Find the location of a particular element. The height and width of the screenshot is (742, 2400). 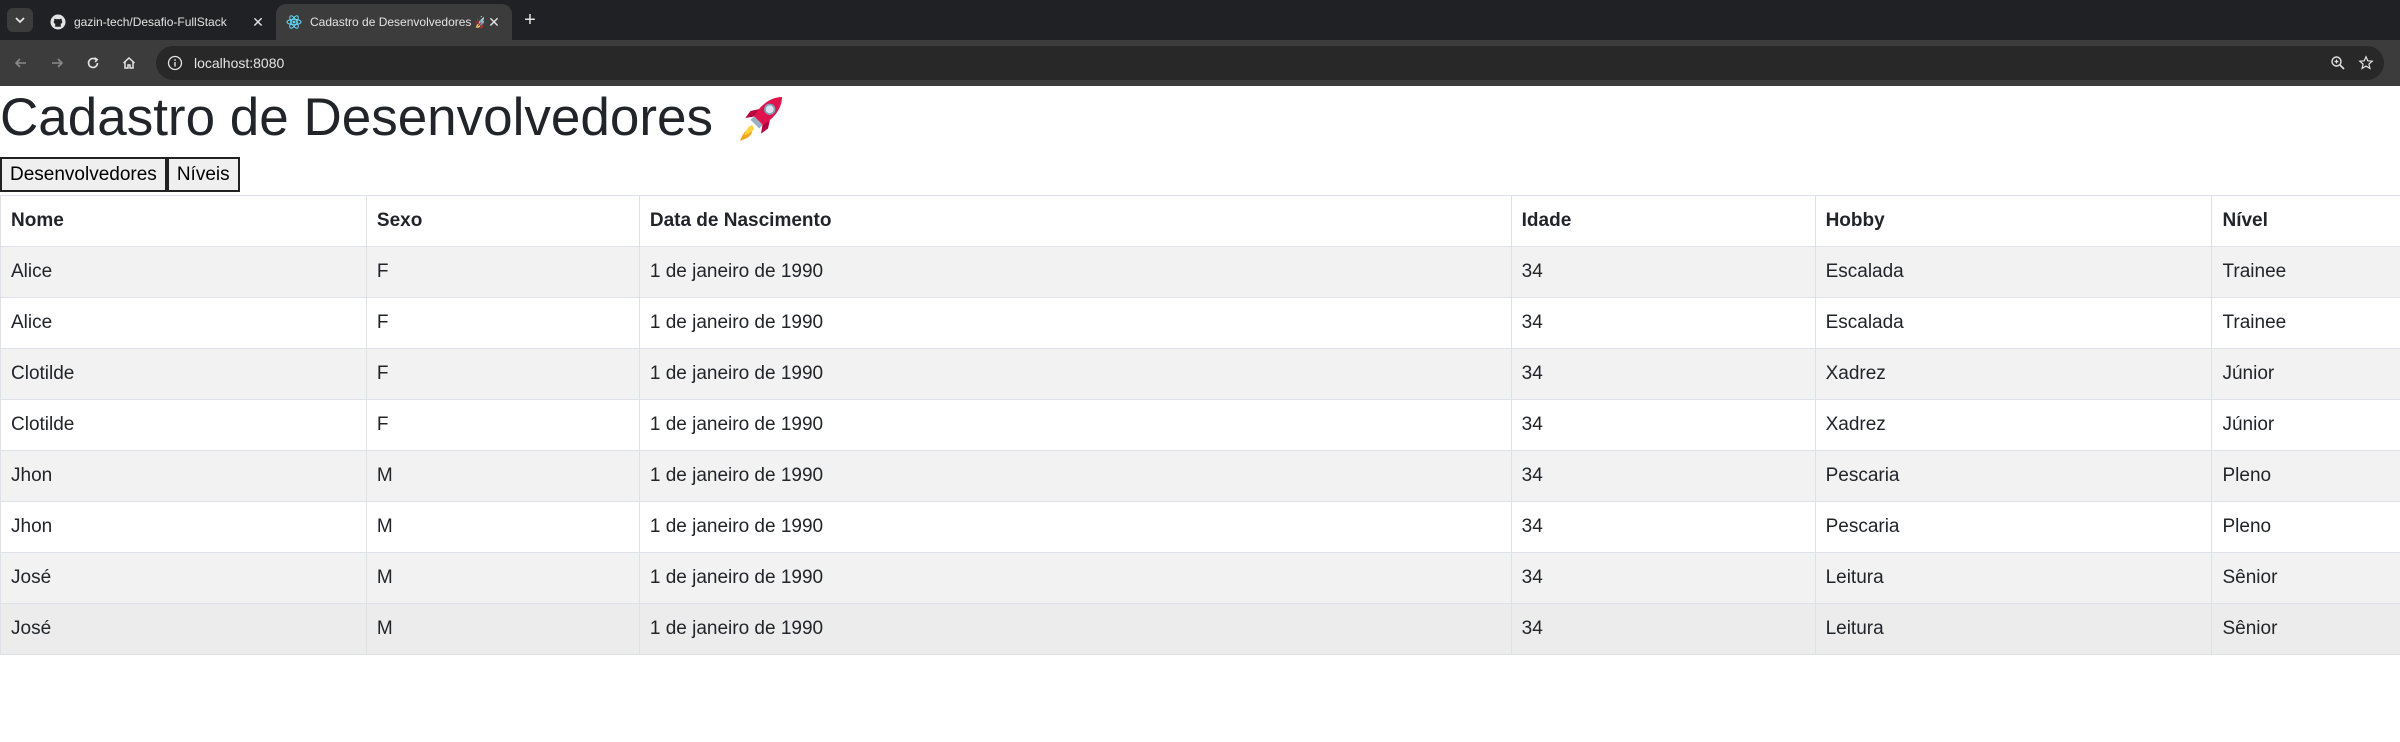

reload-icon is located at coordinates (93, 63).